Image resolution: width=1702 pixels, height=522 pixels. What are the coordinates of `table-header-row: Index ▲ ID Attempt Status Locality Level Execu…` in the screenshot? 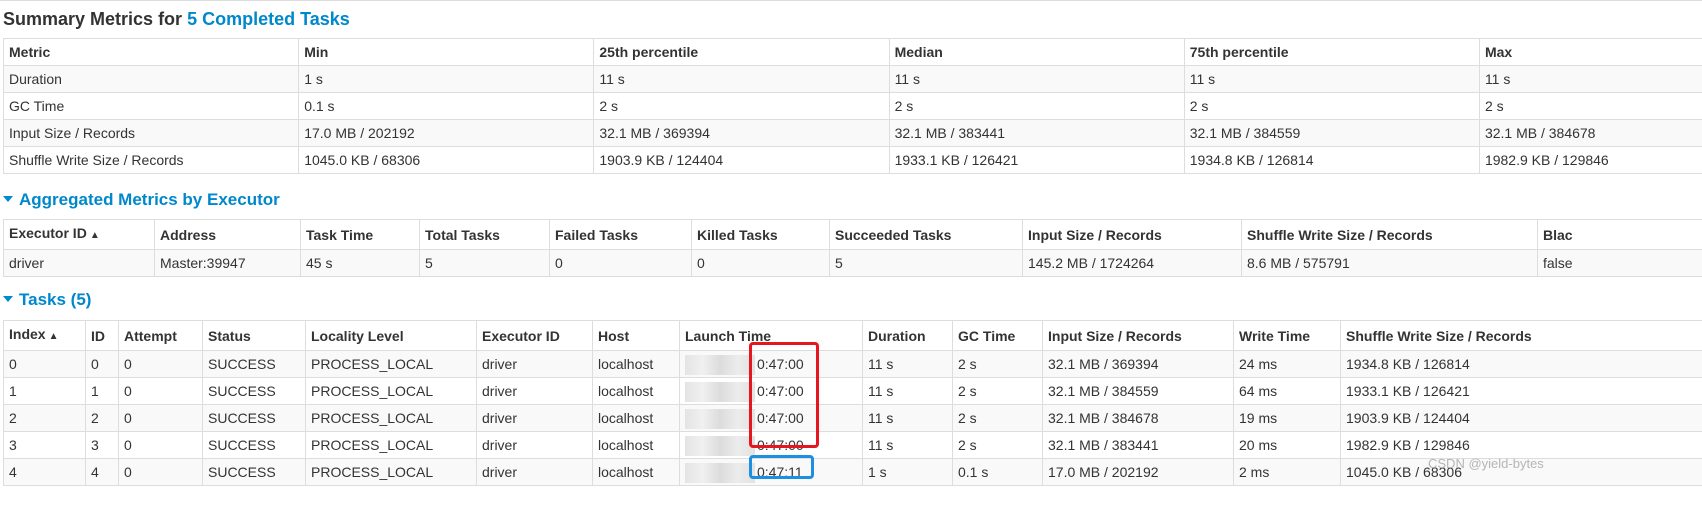 It's located at (852, 335).